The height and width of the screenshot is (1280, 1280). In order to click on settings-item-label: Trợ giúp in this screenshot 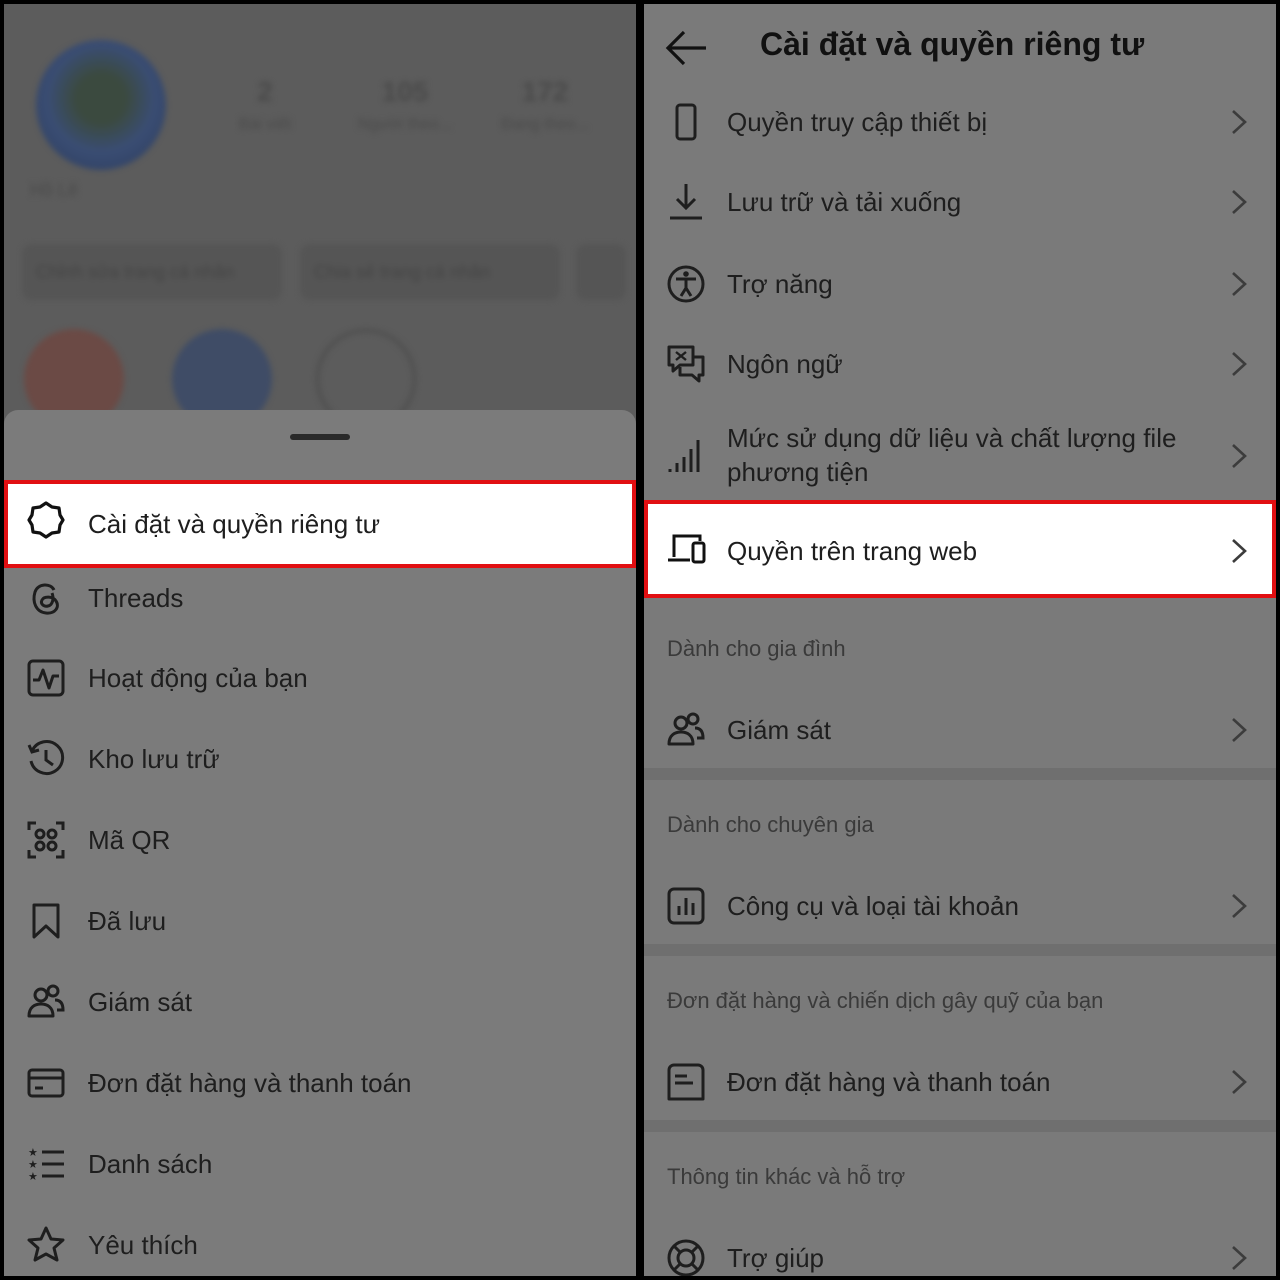, I will do `click(776, 1258)`.